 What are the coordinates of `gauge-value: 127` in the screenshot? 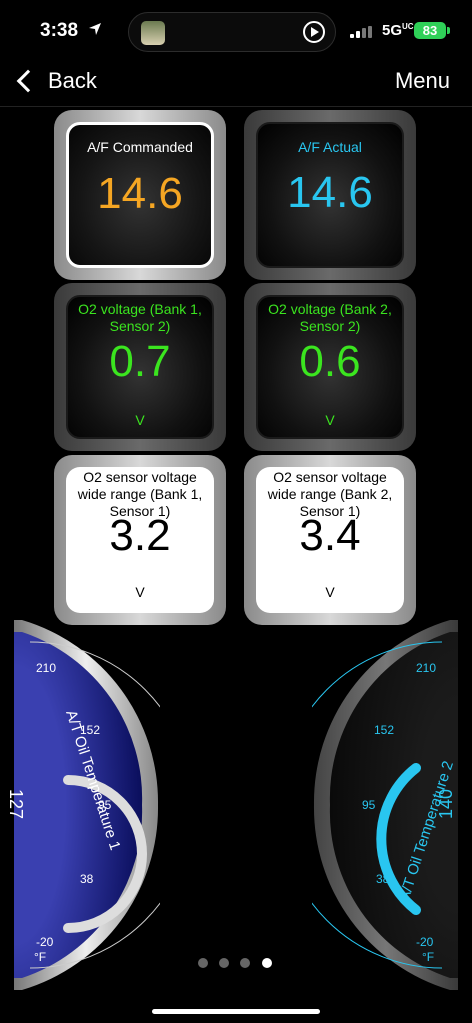 It's located at (16, 804).